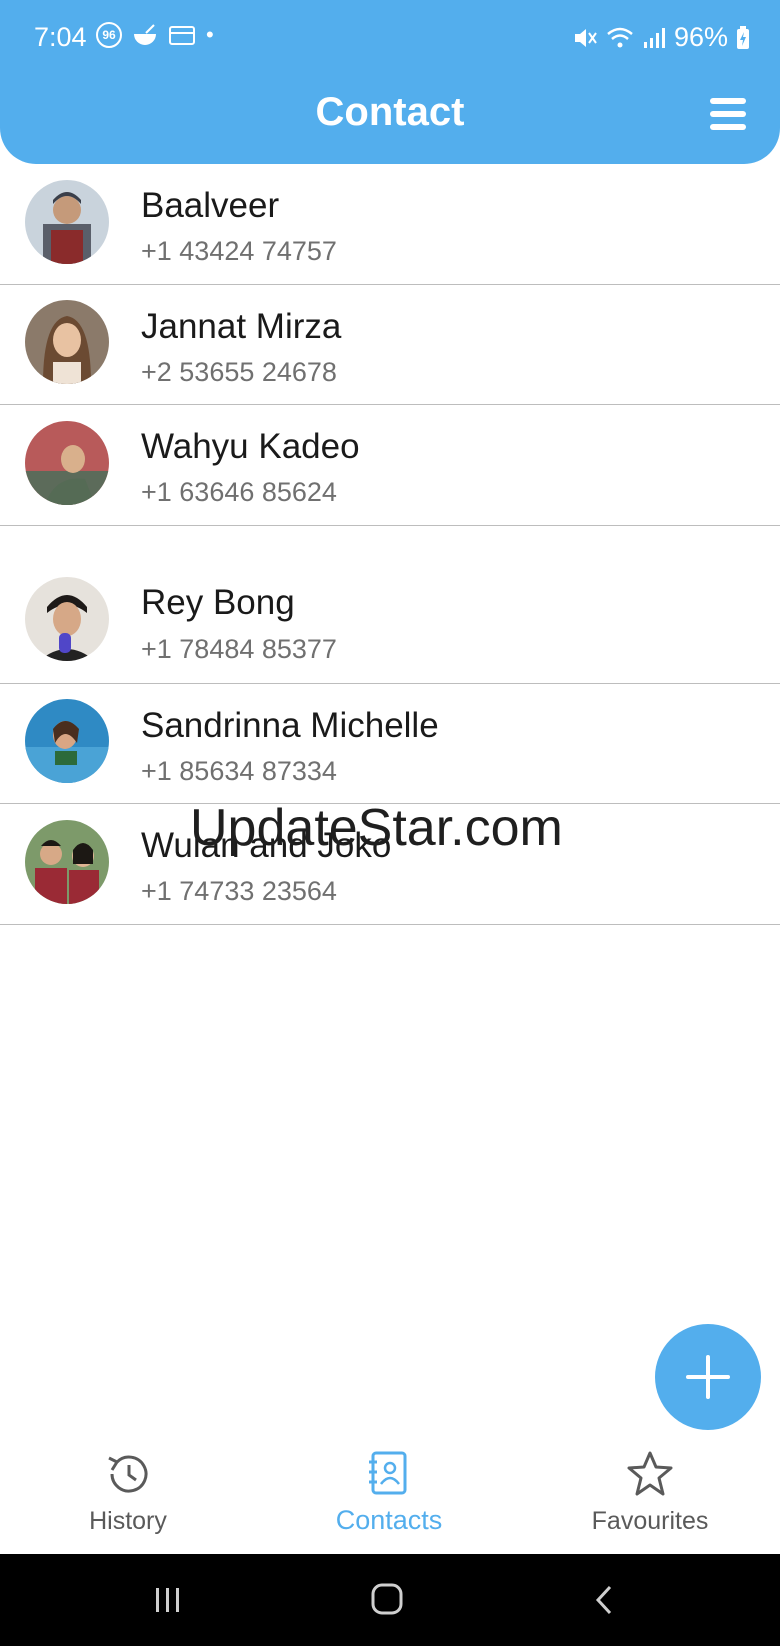 The image size is (780, 1646). What do you see at coordinates (168, 1600) in the screenshot?
I see `recent-apps-icon` at bounding box center [168, 1600].